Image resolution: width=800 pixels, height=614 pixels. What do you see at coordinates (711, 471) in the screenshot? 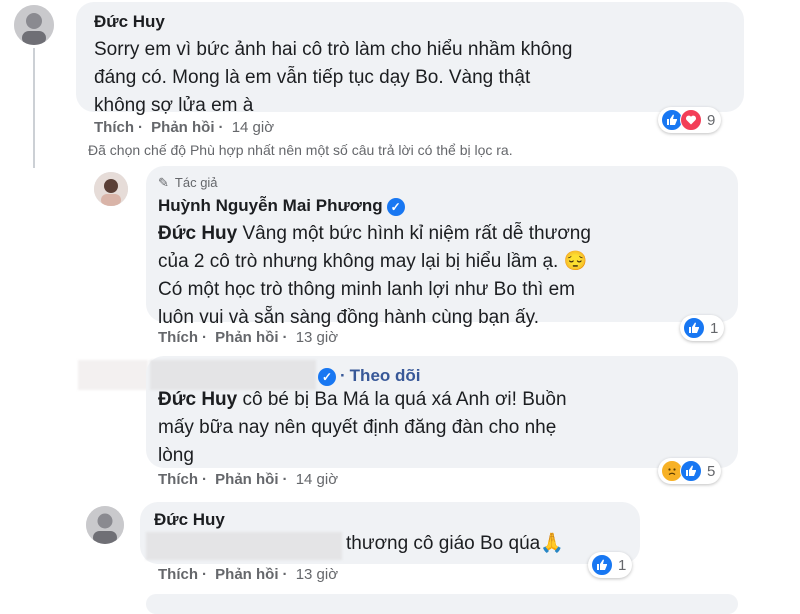
I see `reaction-count: 5` at bounding box center [711, 471].